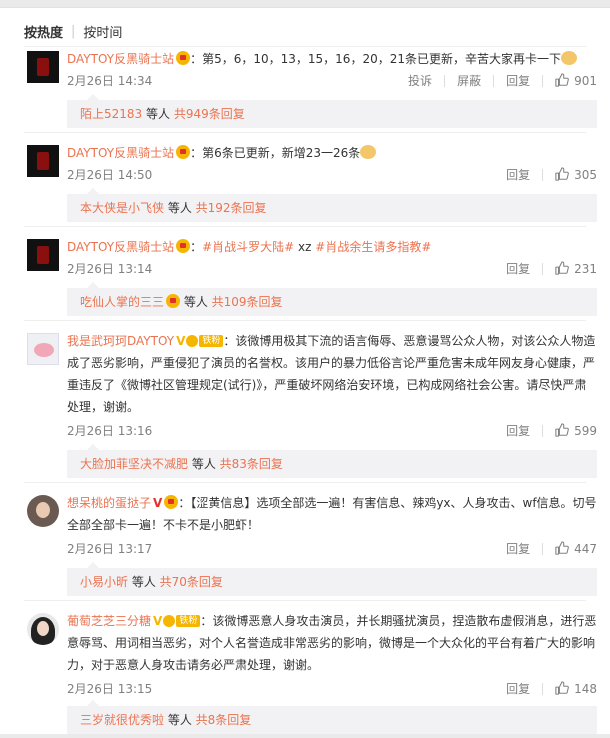  What do you see at coordinates (110, 269) in the screenshot?
I see `comment-time: 2月26日 13:14` at bounding box center [110, 269].